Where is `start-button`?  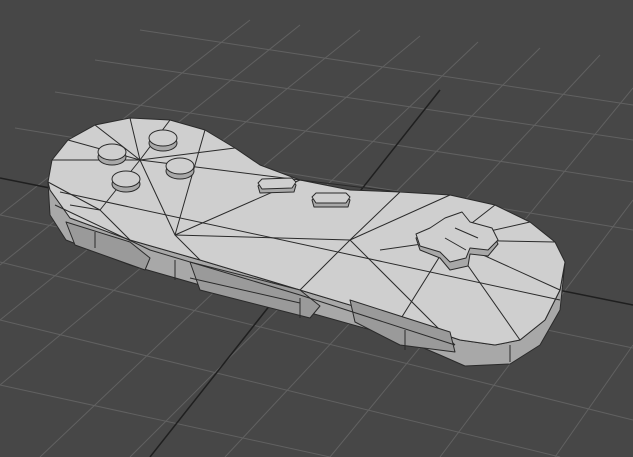
start-button is located at coordinates (331, 200).